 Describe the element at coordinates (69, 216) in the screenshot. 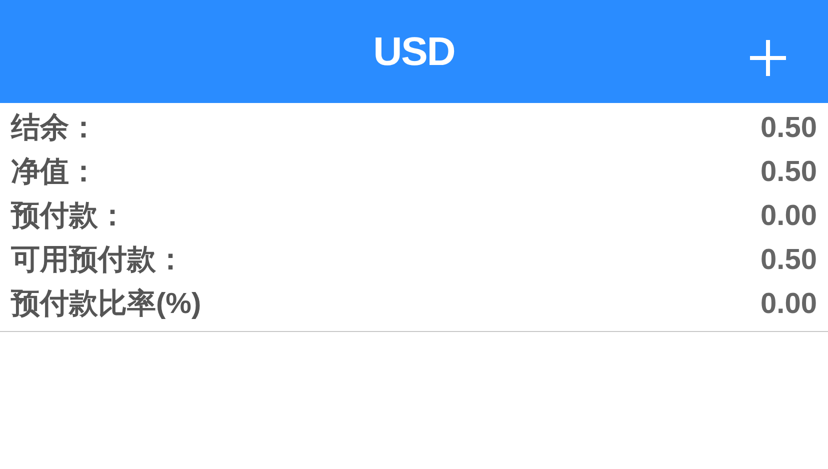

I see `field-label: 预付款：` at that location.